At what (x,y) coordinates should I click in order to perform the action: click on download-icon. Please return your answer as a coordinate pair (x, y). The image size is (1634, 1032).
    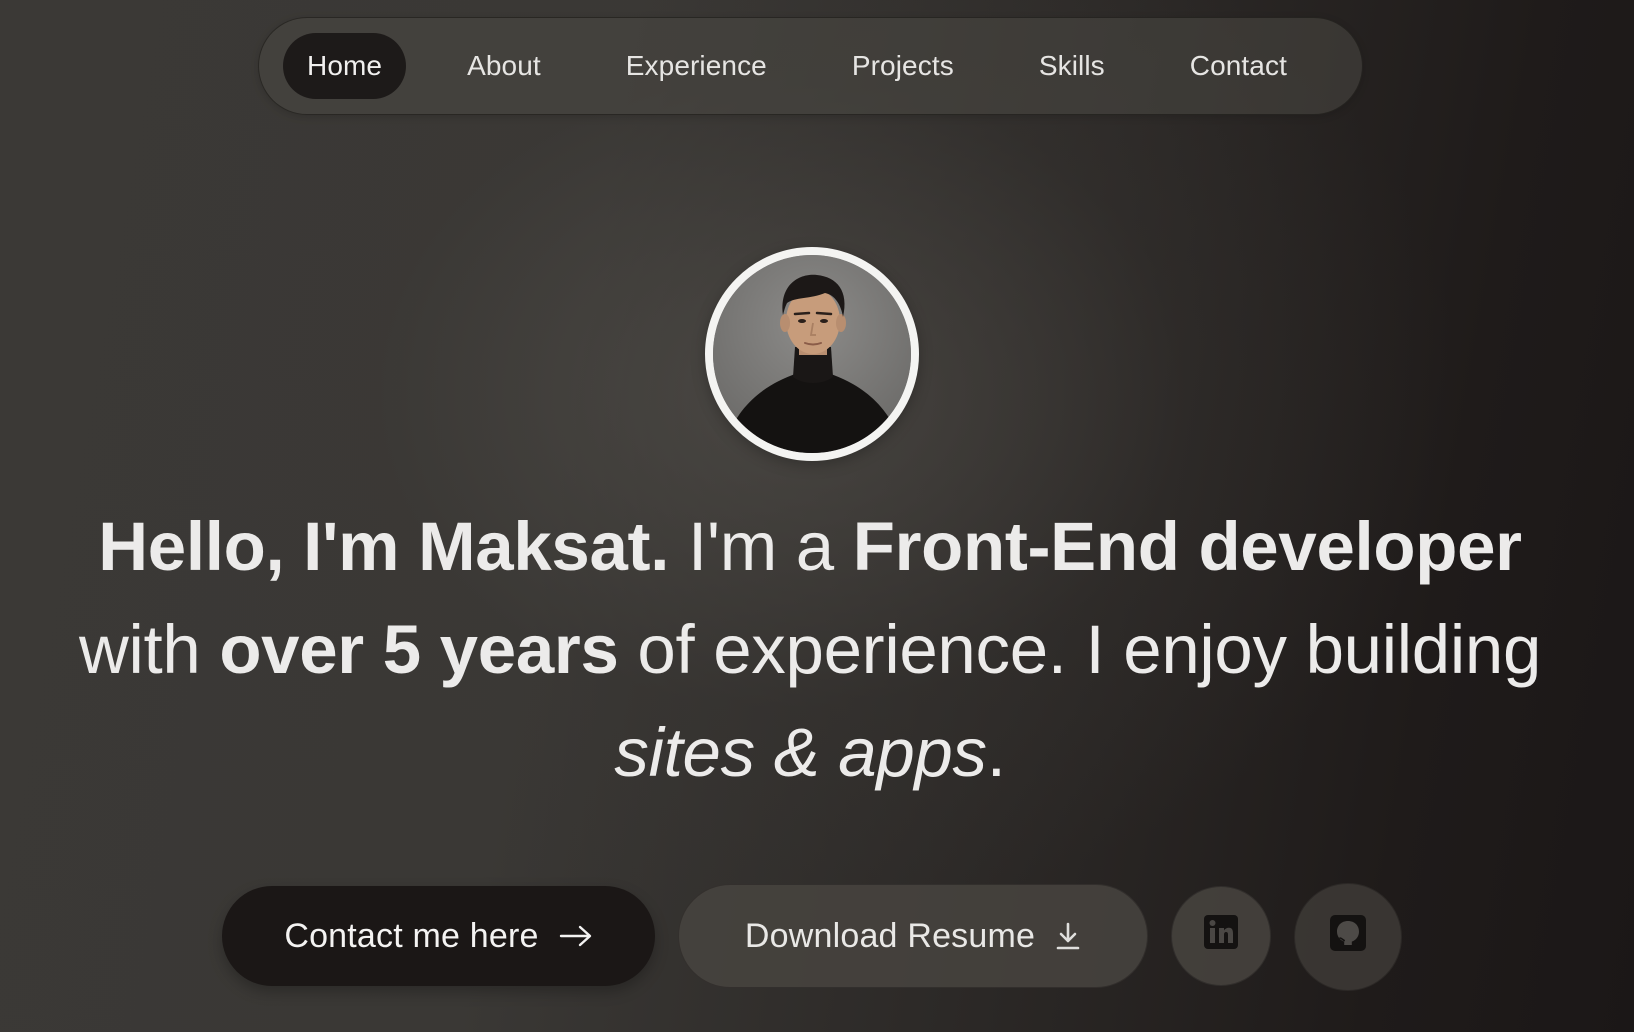
    Looking at the image, I should click on (1068, 936).